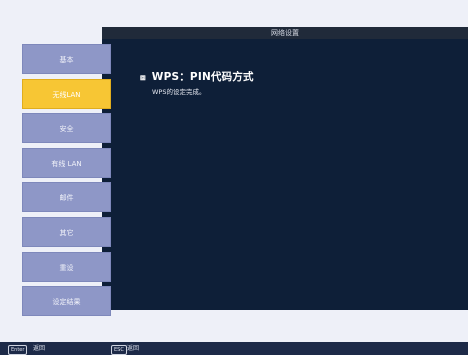 Image resolution: width=468 pixels, height=355 pixels. Describe the element at coordinates (202, 77) in the screenshot. I see `wps-title-text: WPS：PIN代码方式` at that location.